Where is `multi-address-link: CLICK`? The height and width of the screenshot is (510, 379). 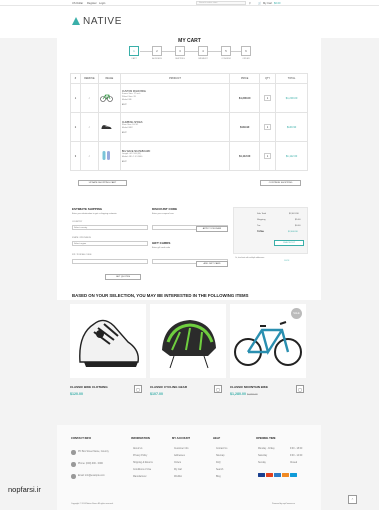
multi-address-link: CLICK is located at coordinates (286, 261).